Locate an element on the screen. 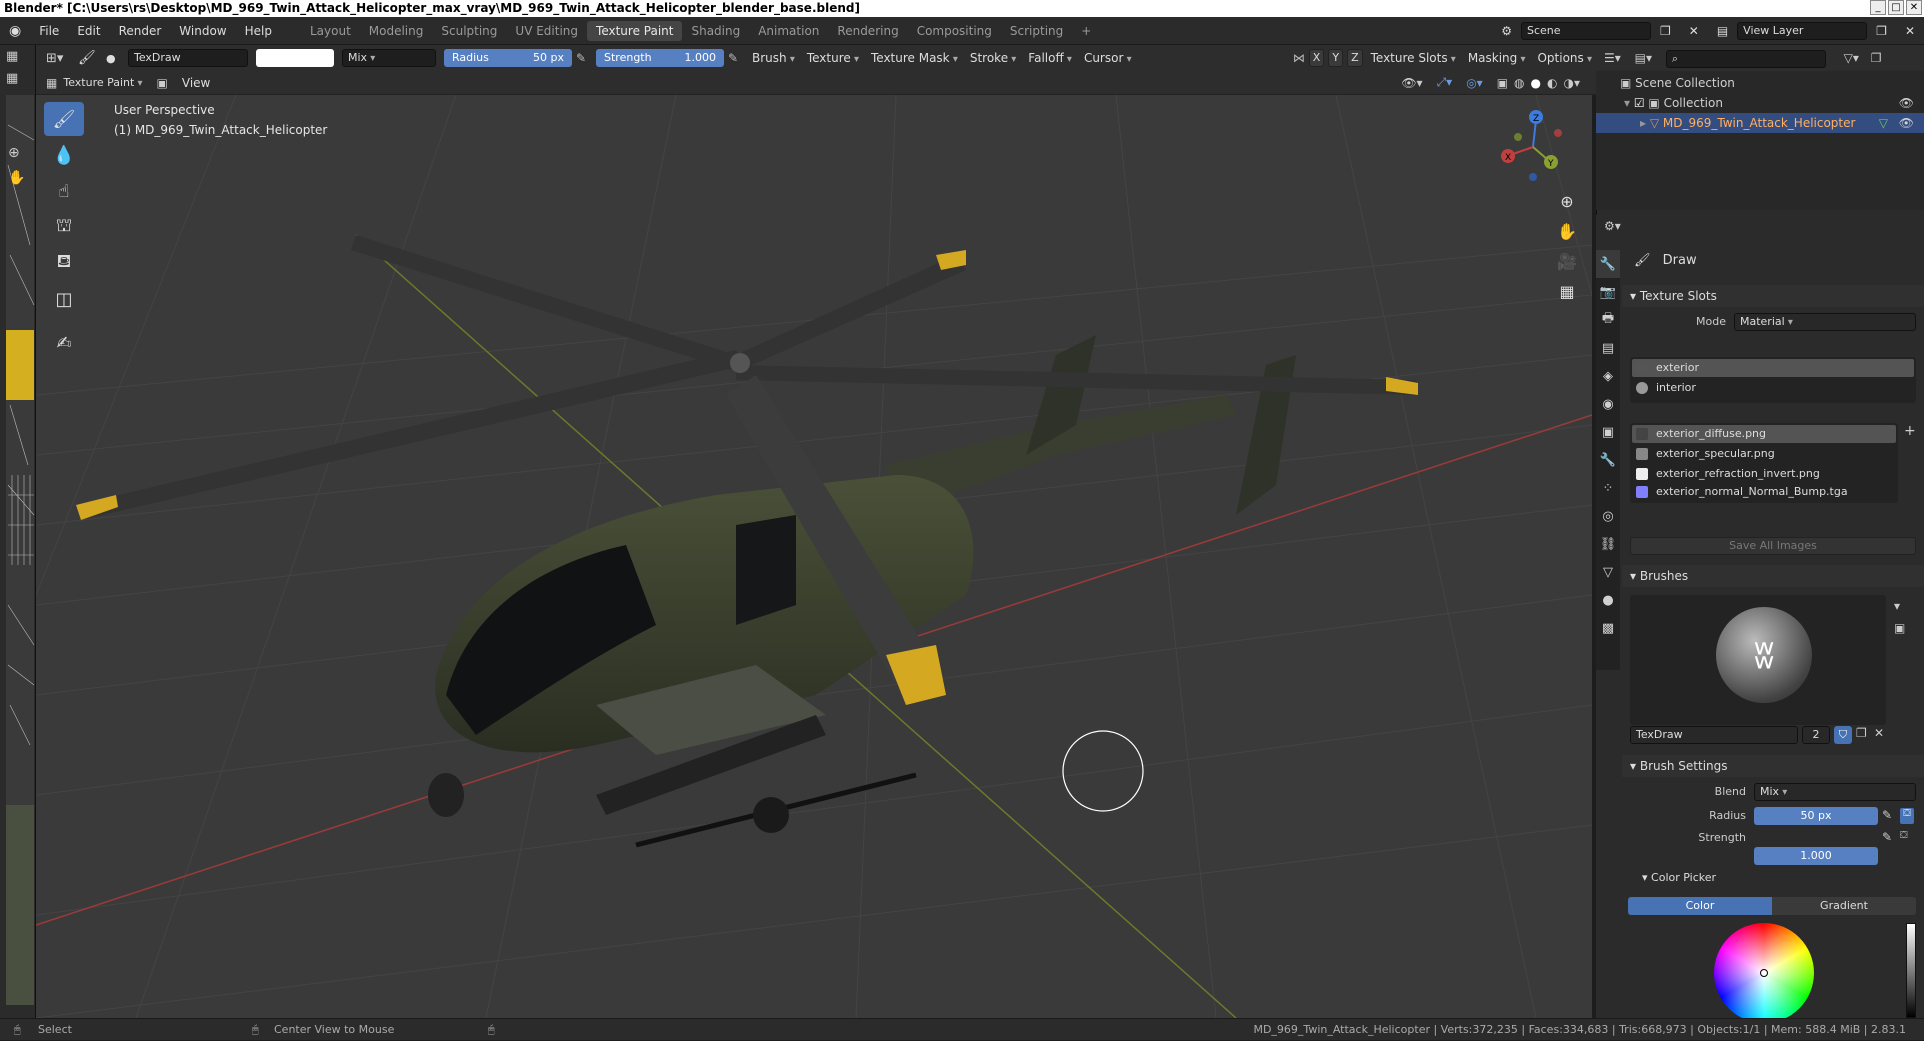 The image size is (1924, 1041). menu-help: Help is located at coordinates (258, 31).